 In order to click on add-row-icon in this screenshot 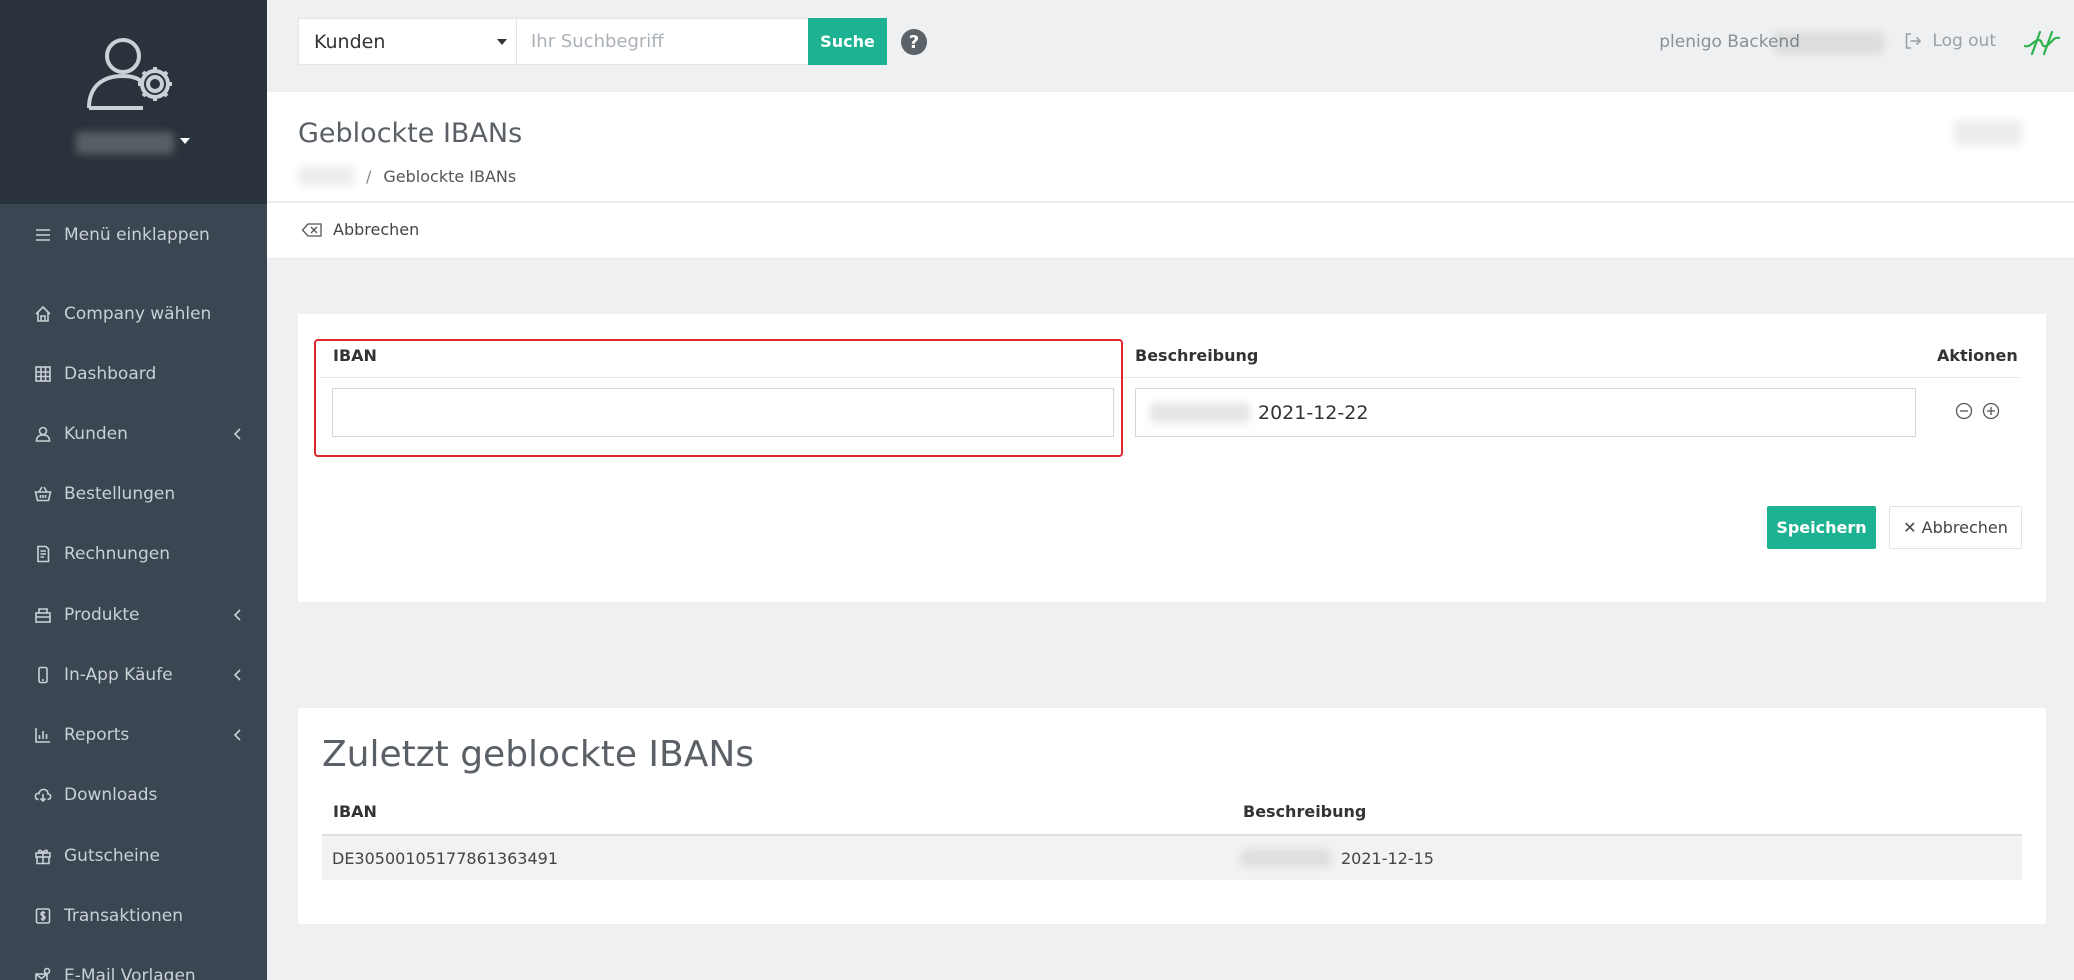, I will do `click(1991, 411)`.